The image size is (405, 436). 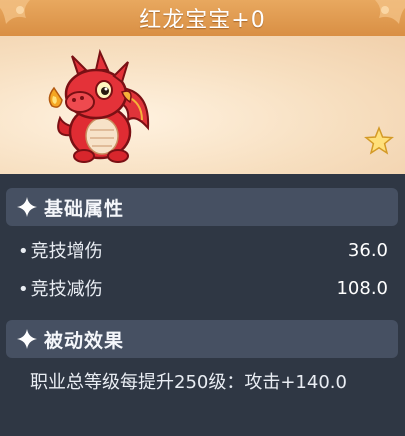 What do you see at coordinates (379, 140) in the screenshot?
I see `star-icon` at bounding box center [379, 140].